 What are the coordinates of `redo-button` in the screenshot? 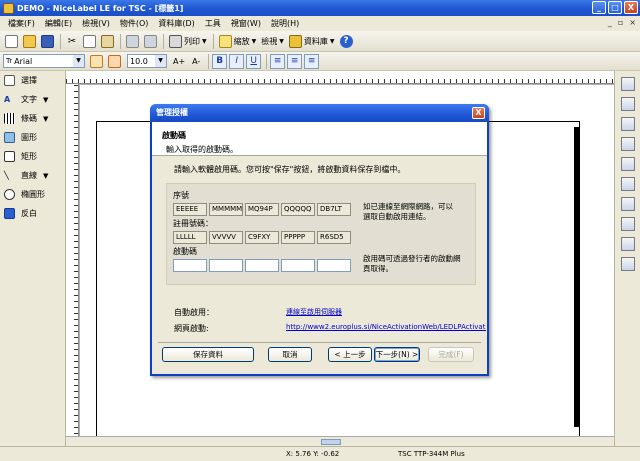 It's located at (150, 41).